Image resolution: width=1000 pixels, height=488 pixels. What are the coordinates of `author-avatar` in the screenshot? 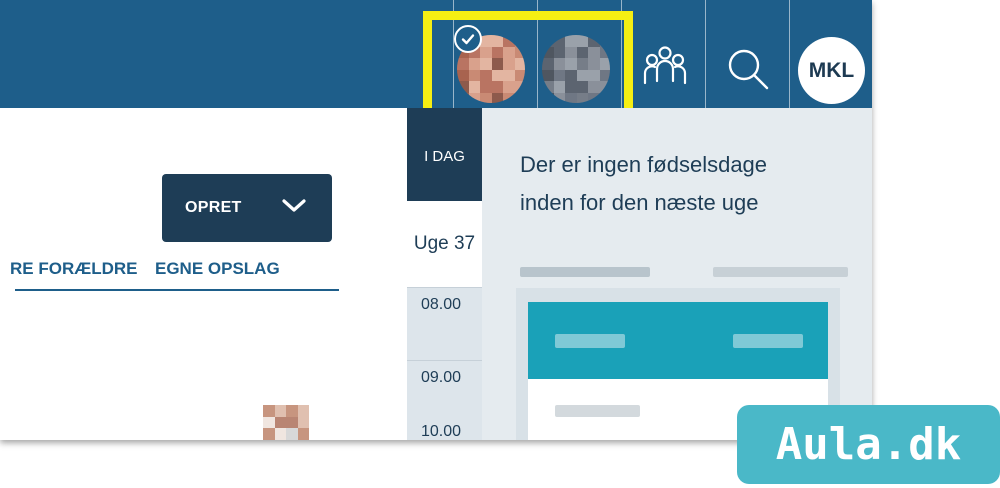 It's located at (286, 422).